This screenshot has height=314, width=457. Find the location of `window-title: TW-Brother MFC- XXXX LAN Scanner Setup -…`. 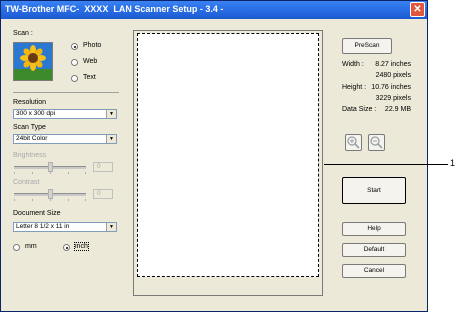

window-title: TW-Brother MFC- XXXX LAN Scanner Setup -… is located at coordinates (114, 9).